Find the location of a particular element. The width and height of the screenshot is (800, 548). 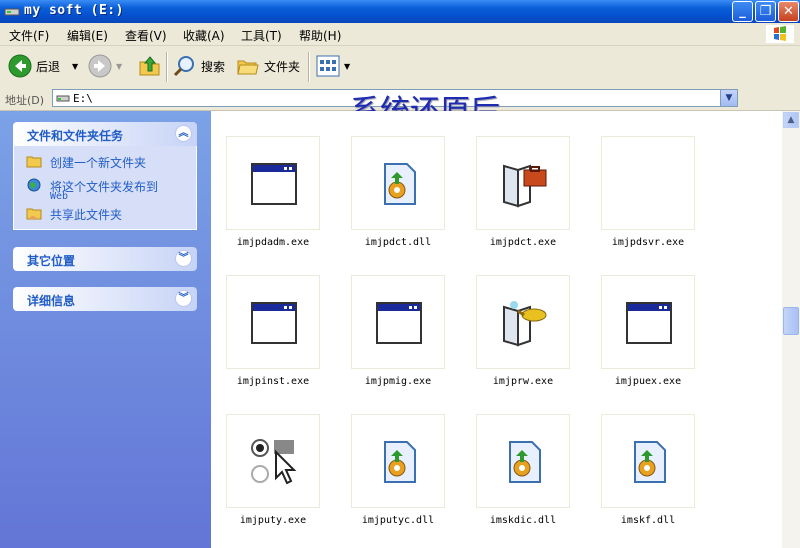

search-icon is located at coordinates (183, 66).